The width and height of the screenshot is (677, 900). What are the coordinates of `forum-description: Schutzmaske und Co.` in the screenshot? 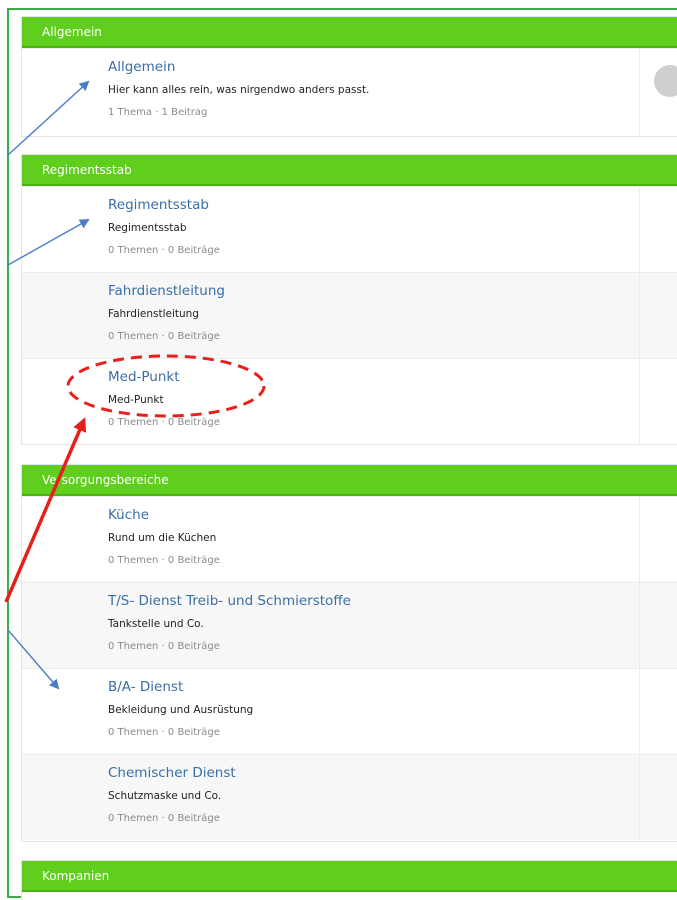 It's located at (165, 796).